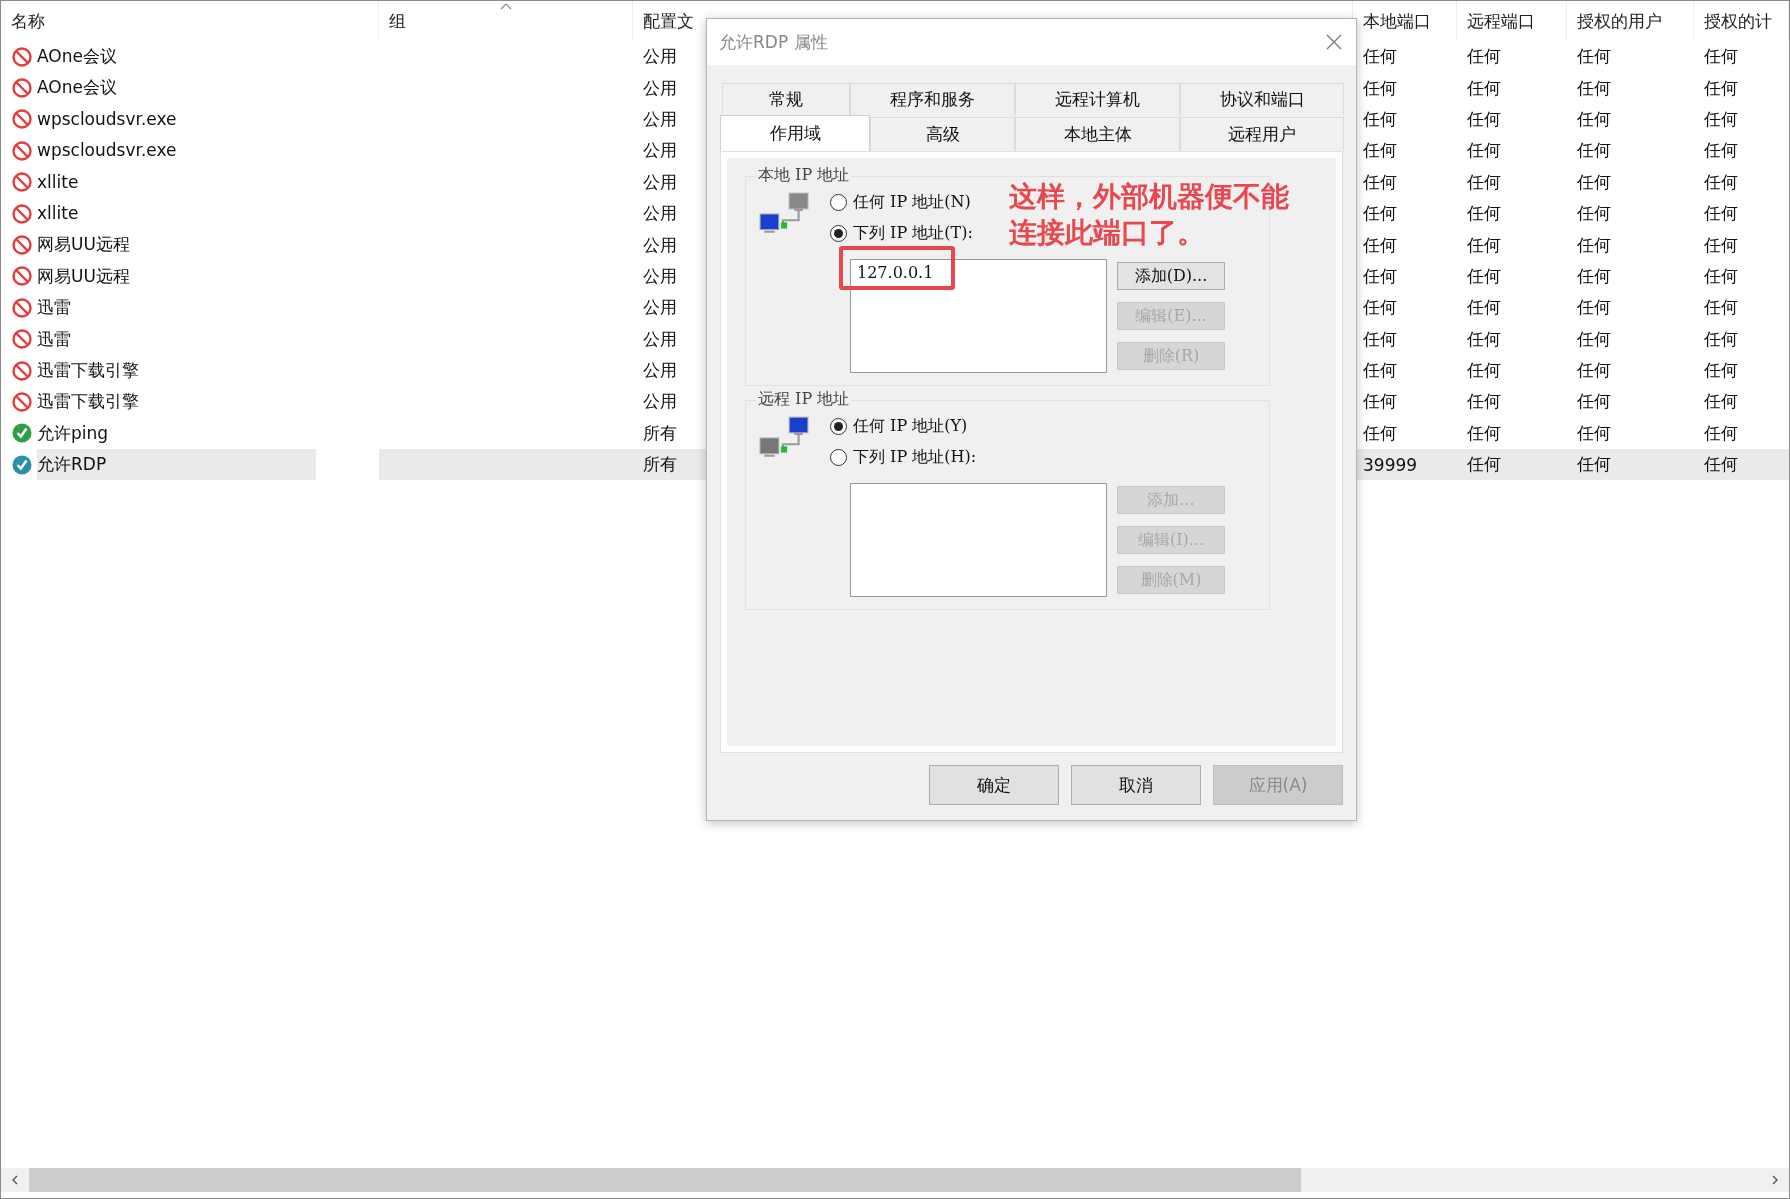 This screenshot has height=1199, width=1790. What do you see at coordinates (397, 21) in the screenshot?
I see `column-header: 组` at bounding box center [397, 21].